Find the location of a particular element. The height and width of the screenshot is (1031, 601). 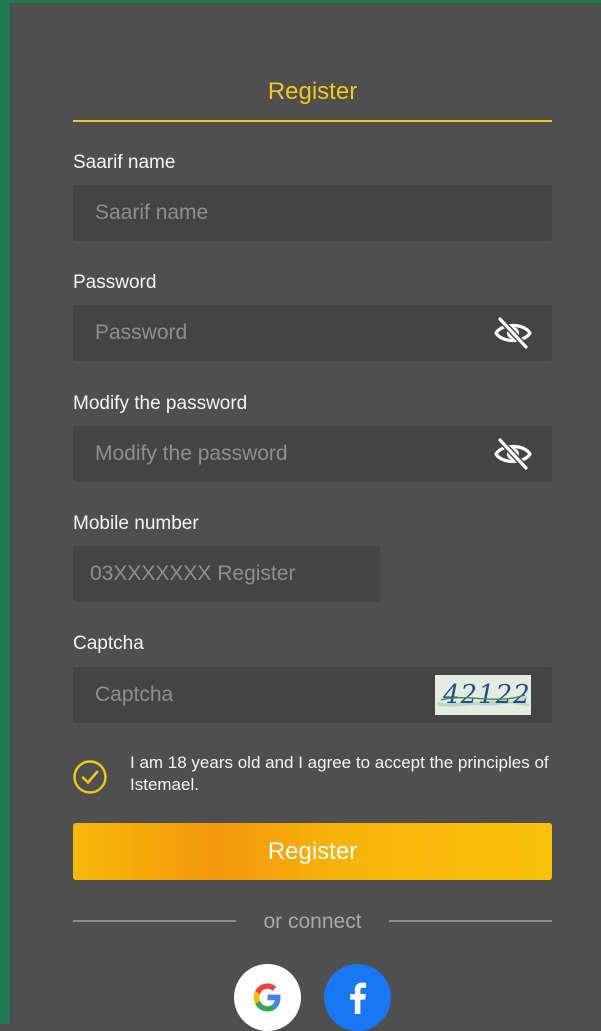

mobile-field-box is located at coordinates (226, 574).